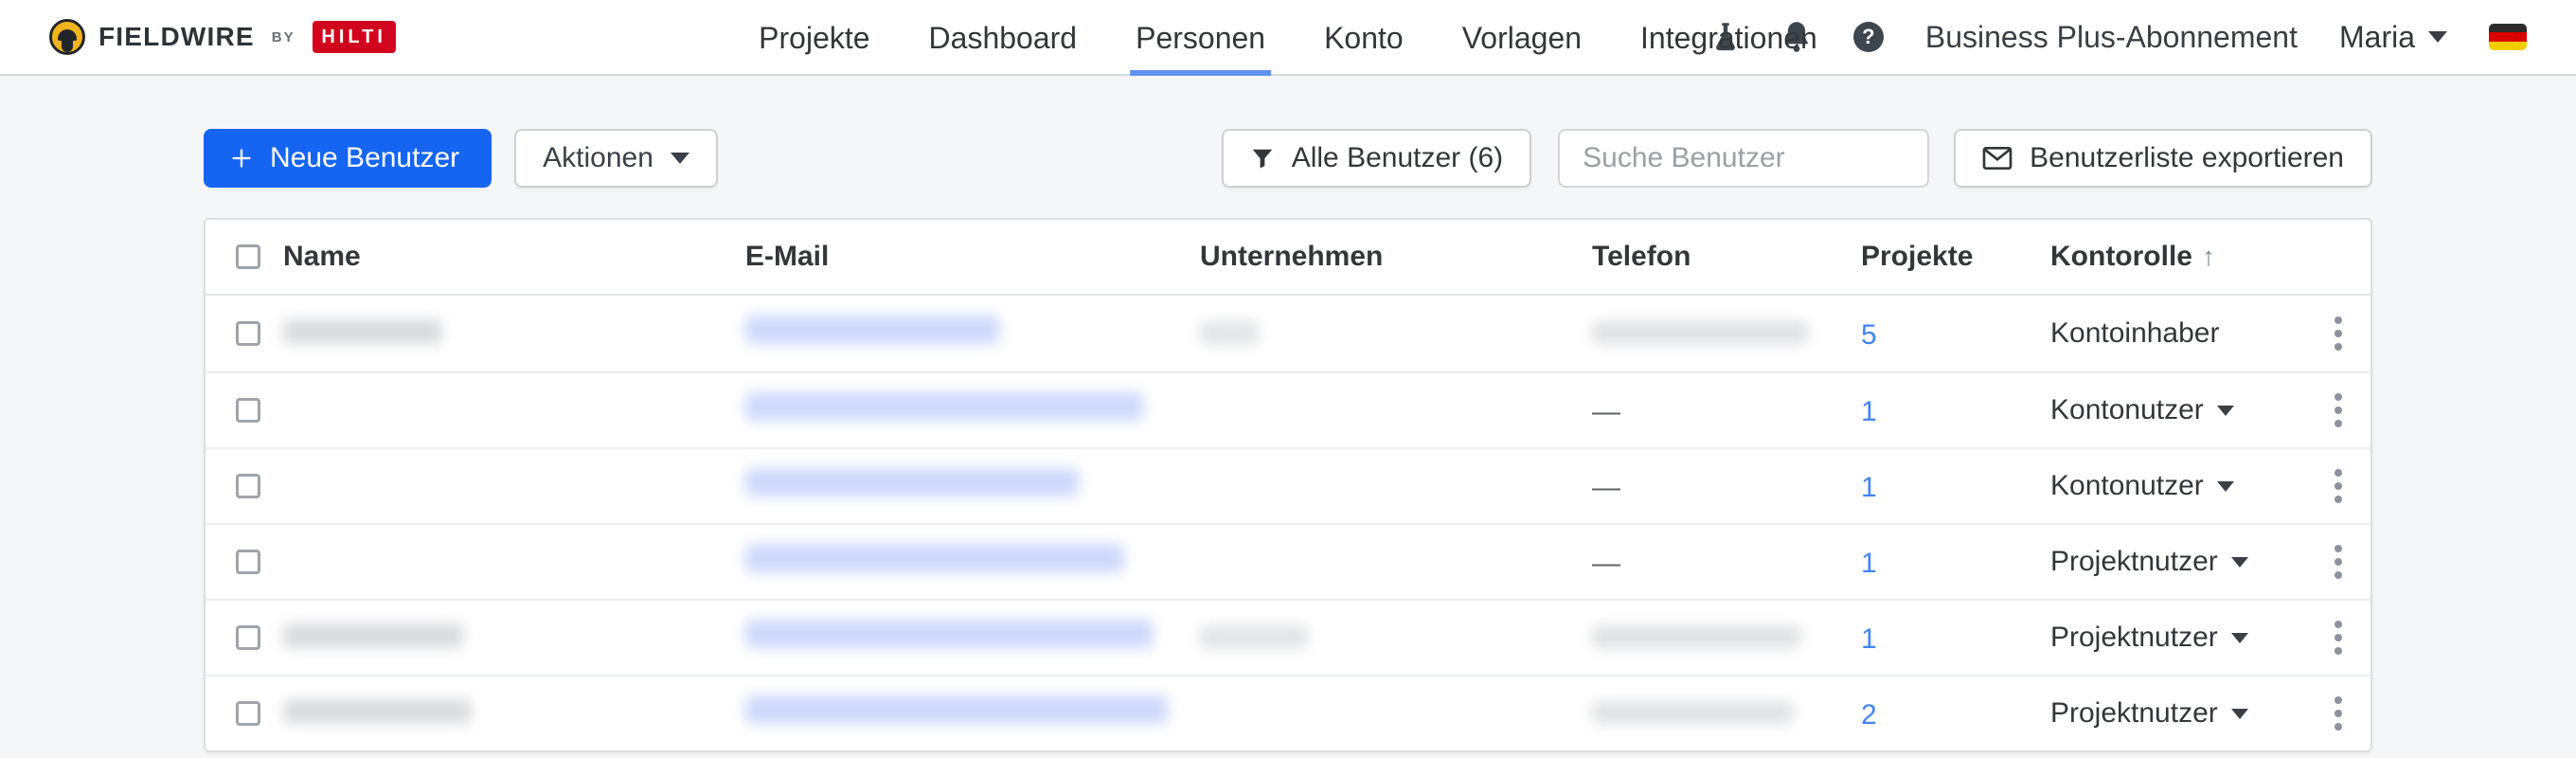 This screenshot has width=2576, height=758. What do you see at coordinates (1522, 38) in the screenshot?
I see `nav-item-vorlagen: Vorlagen` at bounding box center [1522, 38].